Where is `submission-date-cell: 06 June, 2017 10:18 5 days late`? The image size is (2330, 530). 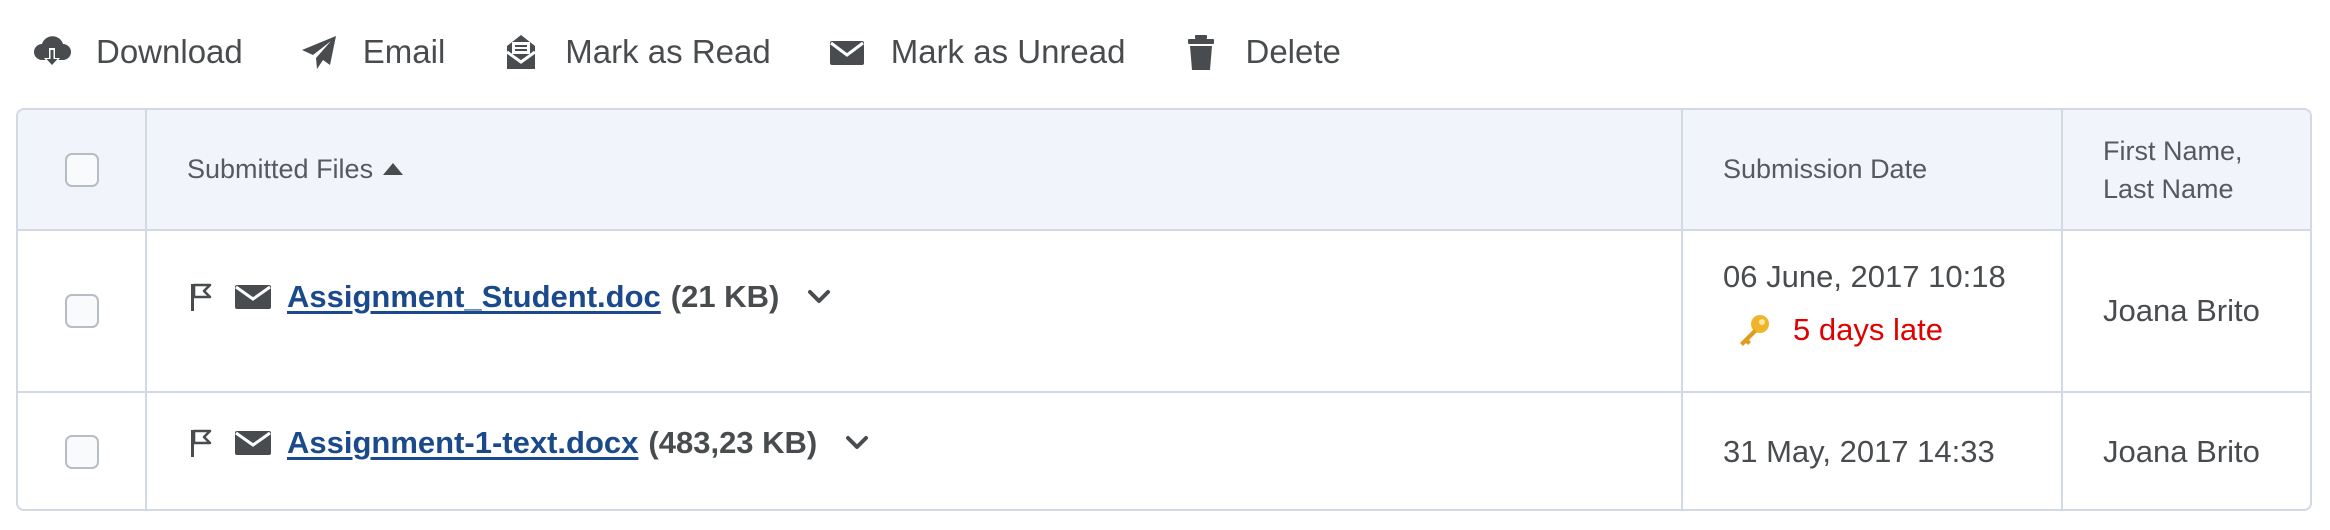 submission-date-cell: 06 June, 2017 10:18 5 days late is located at coordinates (1872, 311).